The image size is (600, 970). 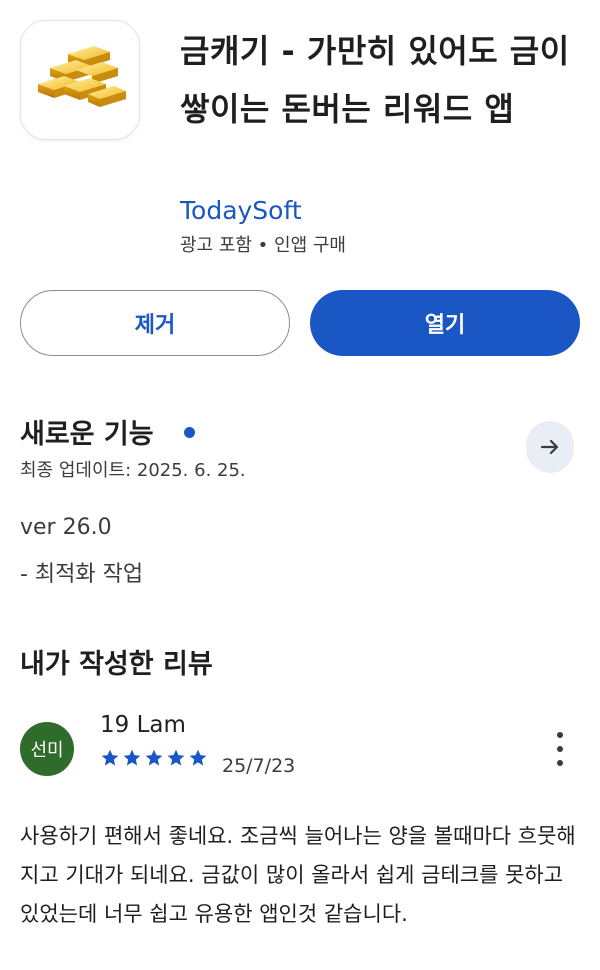 I want to click on release-notes: - 최적화 작업, so click(x=82, y=574).